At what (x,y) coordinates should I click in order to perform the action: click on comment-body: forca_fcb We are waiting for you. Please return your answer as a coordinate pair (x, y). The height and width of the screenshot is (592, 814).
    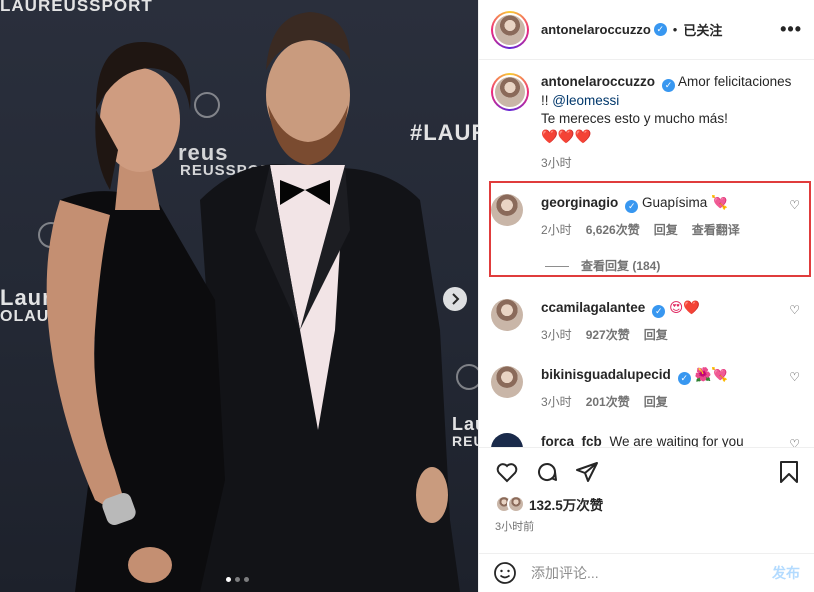
    Looking at the image, I should click on (671, 440).